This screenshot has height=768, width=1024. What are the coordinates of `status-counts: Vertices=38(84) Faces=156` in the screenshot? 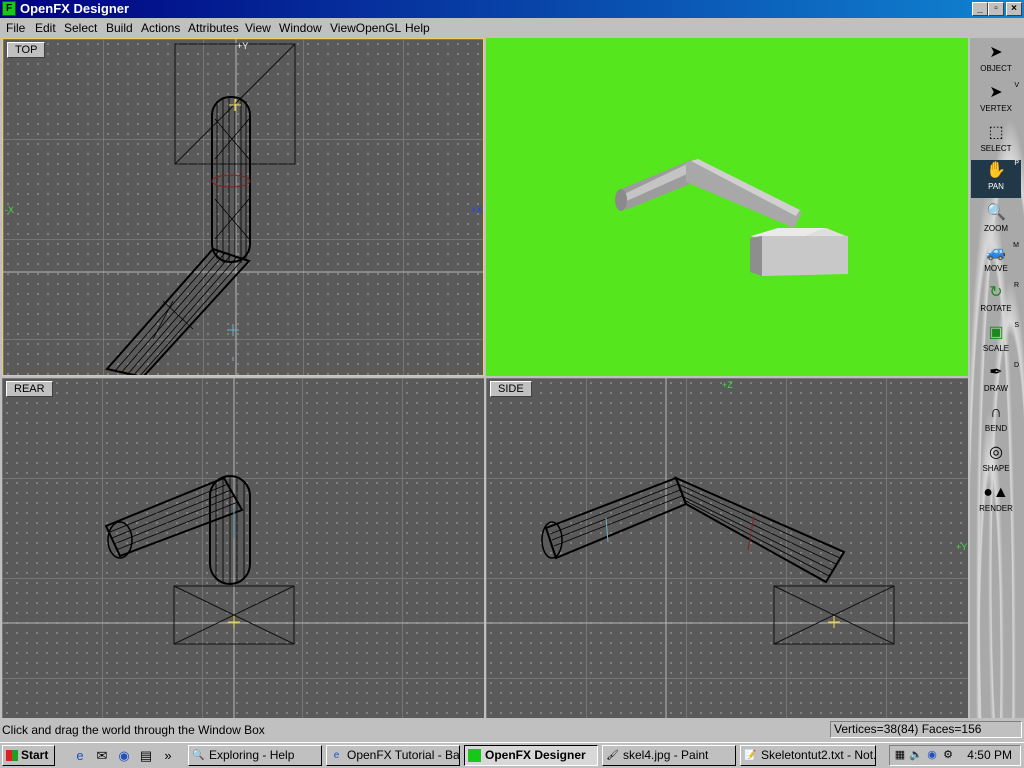 It's located at (926, 729).